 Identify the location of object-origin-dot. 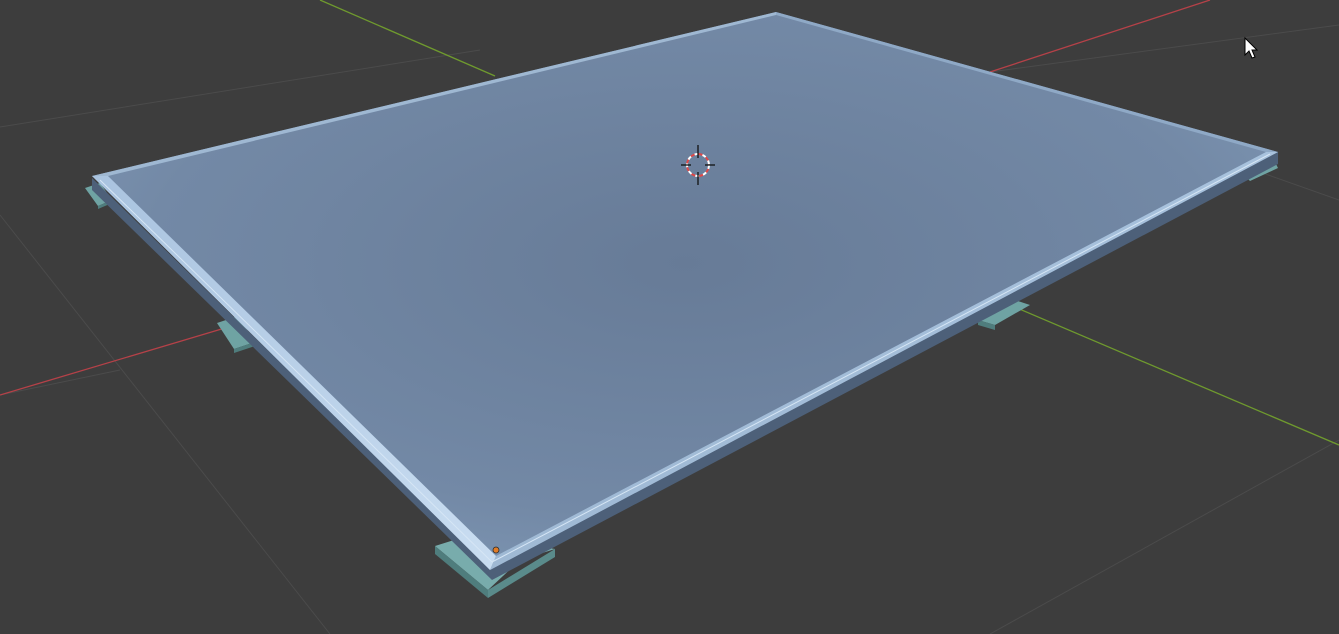
(496, 550).